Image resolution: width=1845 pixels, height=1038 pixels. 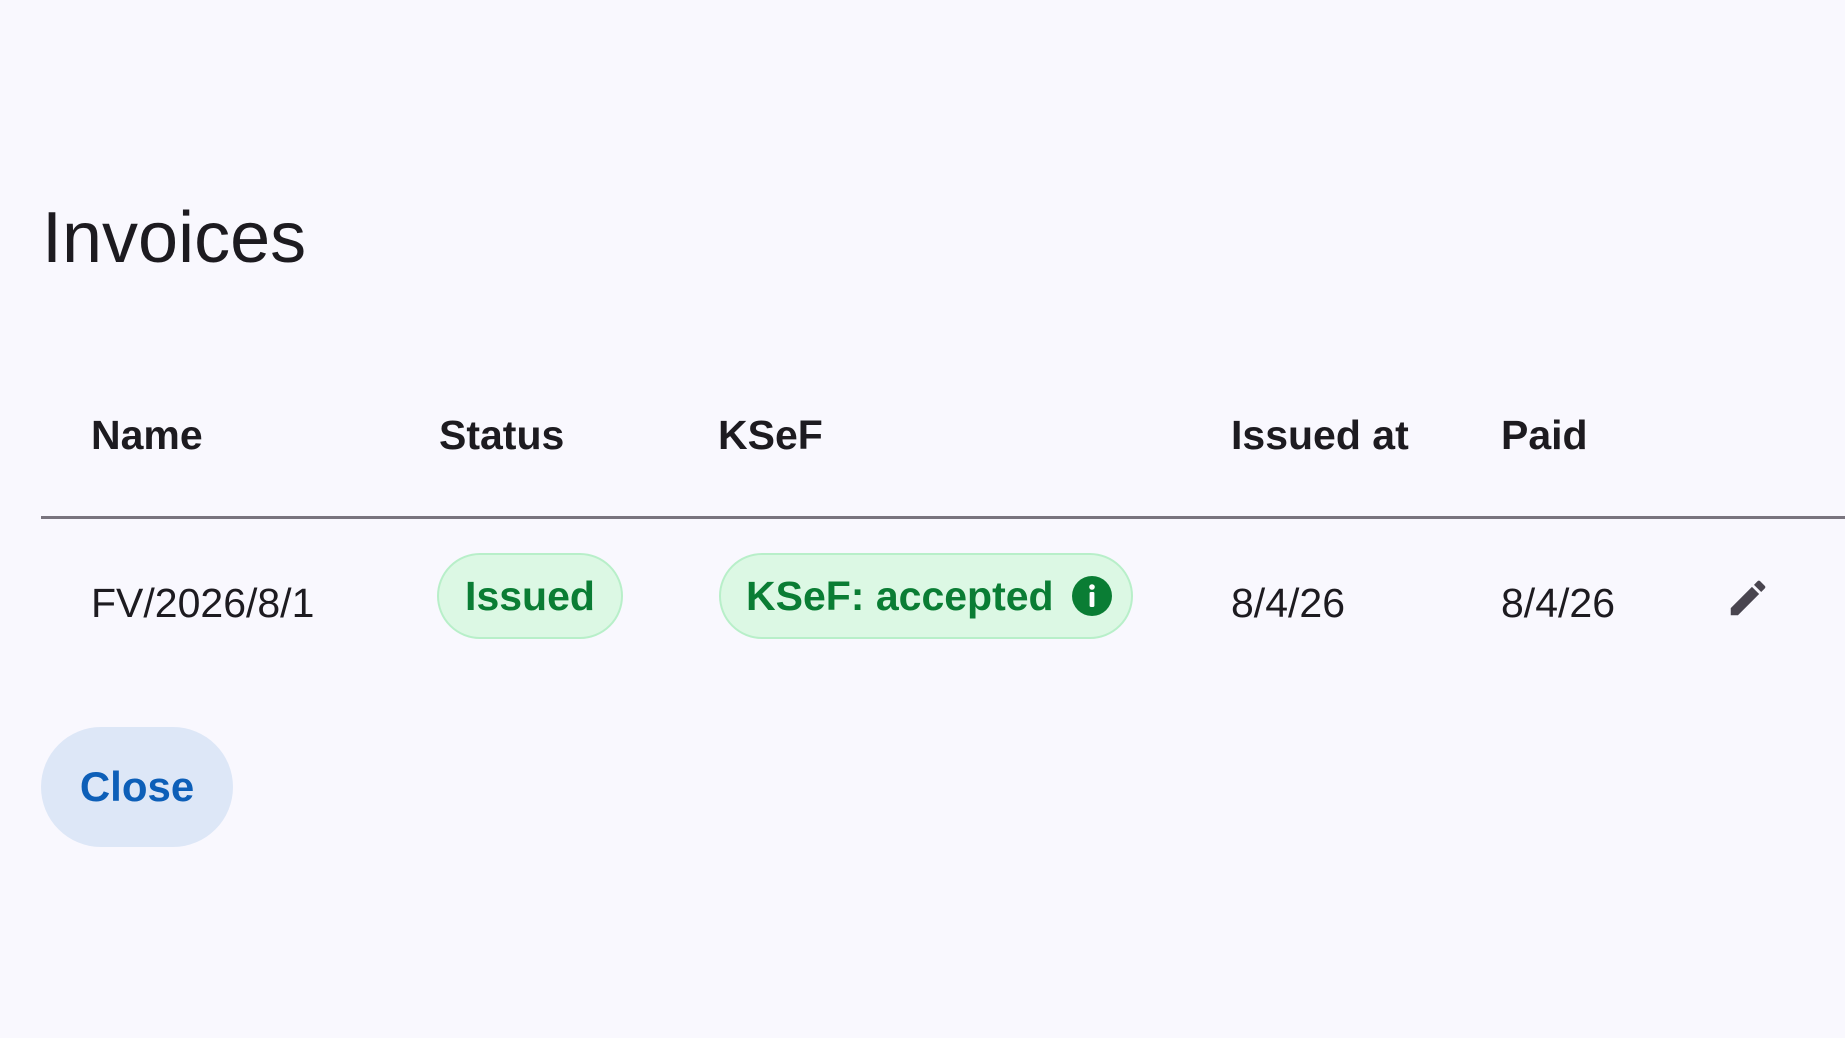 I want to click on column-header-ksef: KSeF, so click(x=770, y=435).